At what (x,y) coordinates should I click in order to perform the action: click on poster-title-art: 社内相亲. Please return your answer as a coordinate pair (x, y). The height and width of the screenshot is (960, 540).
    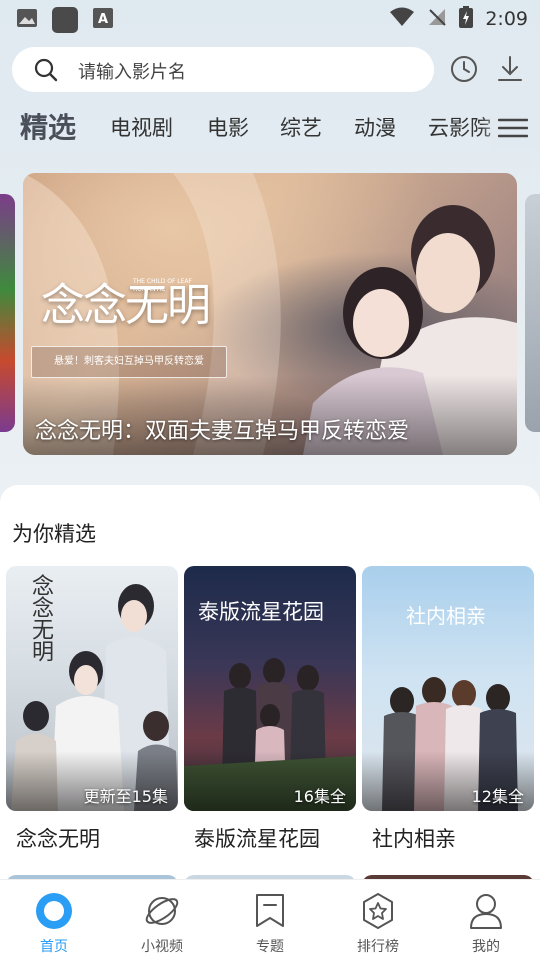
    Looking at the image, I should click on (446, 616).